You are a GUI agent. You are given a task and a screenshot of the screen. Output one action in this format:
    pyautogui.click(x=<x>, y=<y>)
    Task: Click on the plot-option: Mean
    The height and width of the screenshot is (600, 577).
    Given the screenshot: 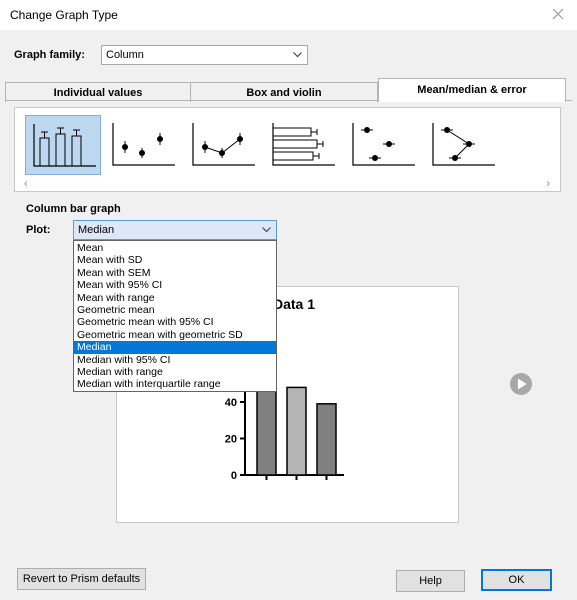 What is the action you would take?
    pyautogui.click(x=175, y=248)
    